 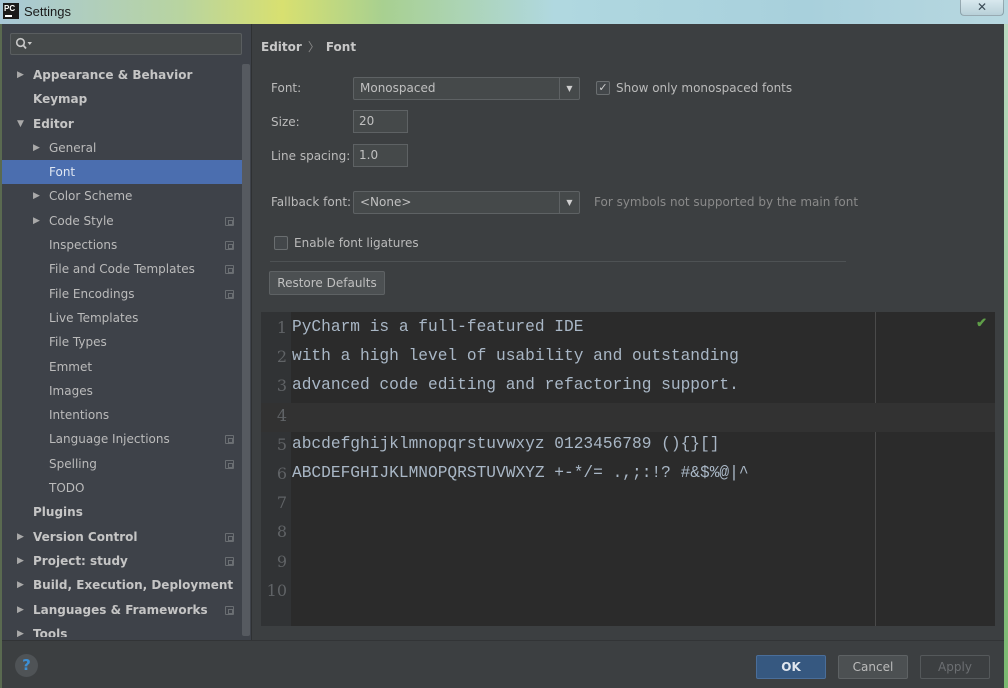 I want to click on settings-search, so click(x=126, y=44).